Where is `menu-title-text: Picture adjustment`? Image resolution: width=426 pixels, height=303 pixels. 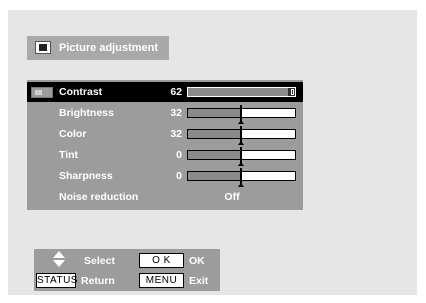 menu-title-text: Picture adjustment is located at coordinates (109, 48).